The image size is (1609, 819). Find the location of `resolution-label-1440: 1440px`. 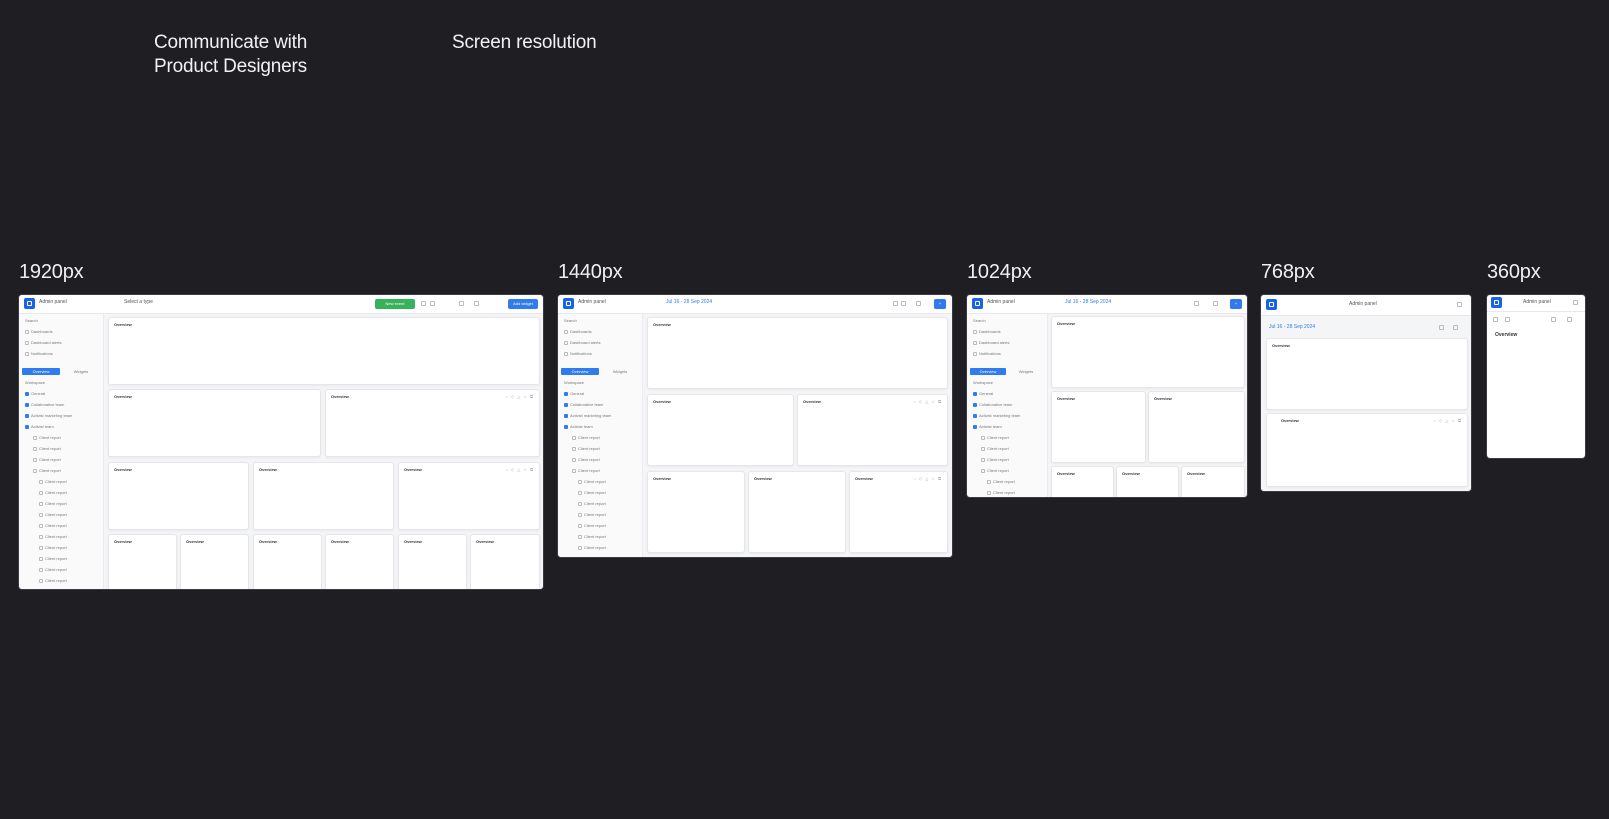

resolution-label-1440: 1440px is located at coordinates (590, 272).